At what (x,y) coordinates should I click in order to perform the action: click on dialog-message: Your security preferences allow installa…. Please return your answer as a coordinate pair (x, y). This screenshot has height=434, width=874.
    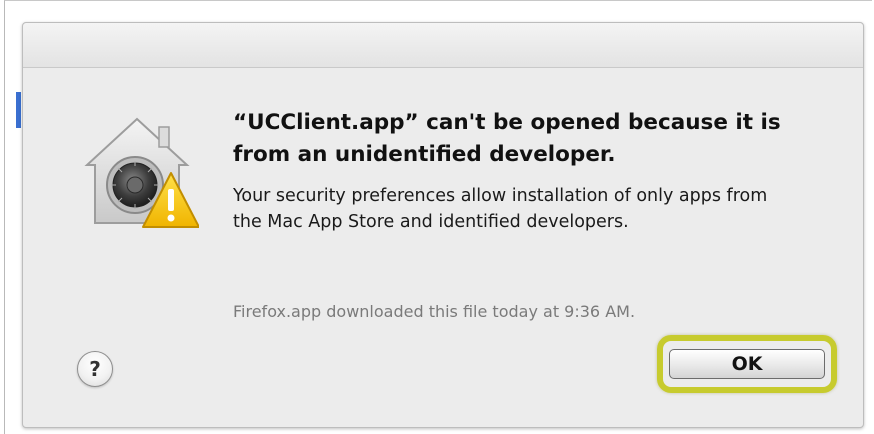
    Looking at the image, I should click on (500, 209).